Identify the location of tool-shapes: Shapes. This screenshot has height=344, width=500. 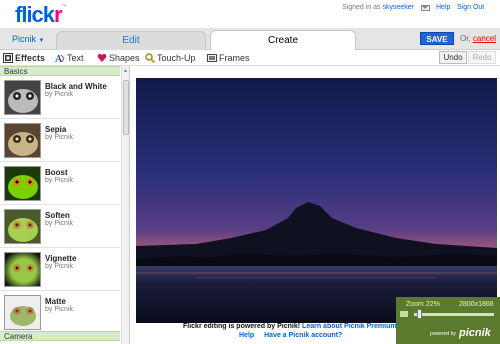
(118, 58).